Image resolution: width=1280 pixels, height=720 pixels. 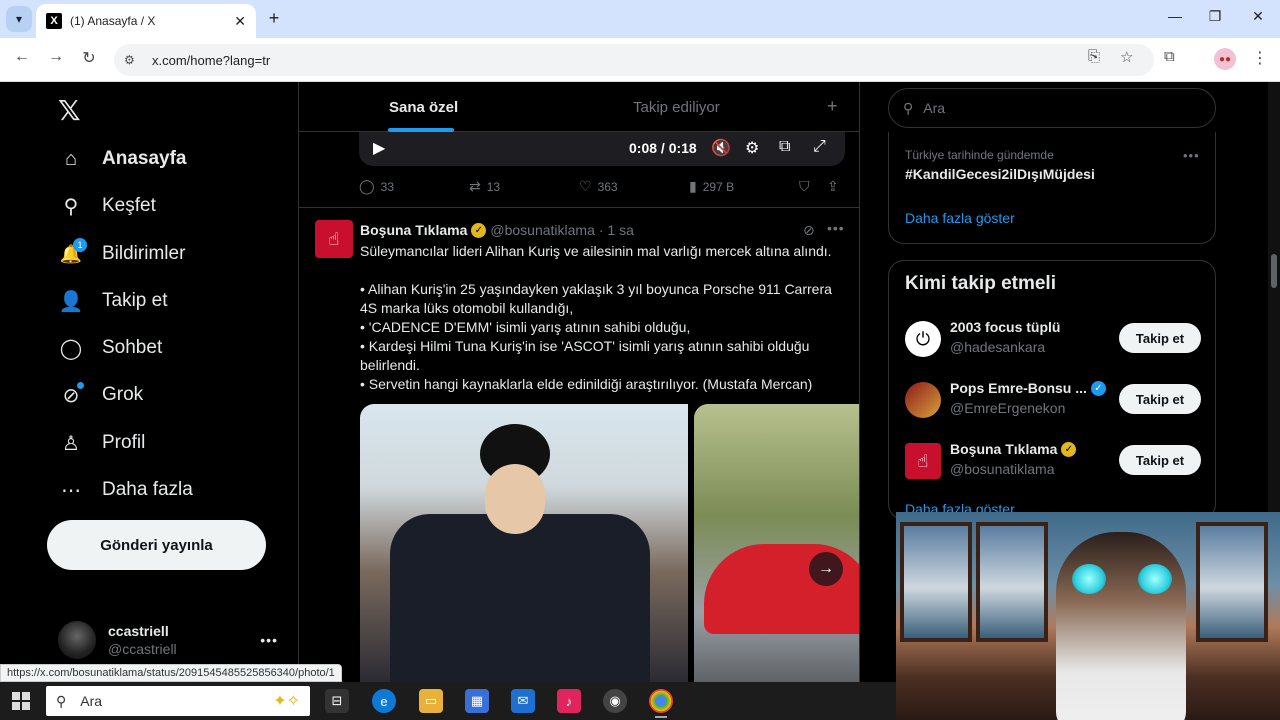 I want to click on profile-avatar: ●●, so click(x=1225, y=59).